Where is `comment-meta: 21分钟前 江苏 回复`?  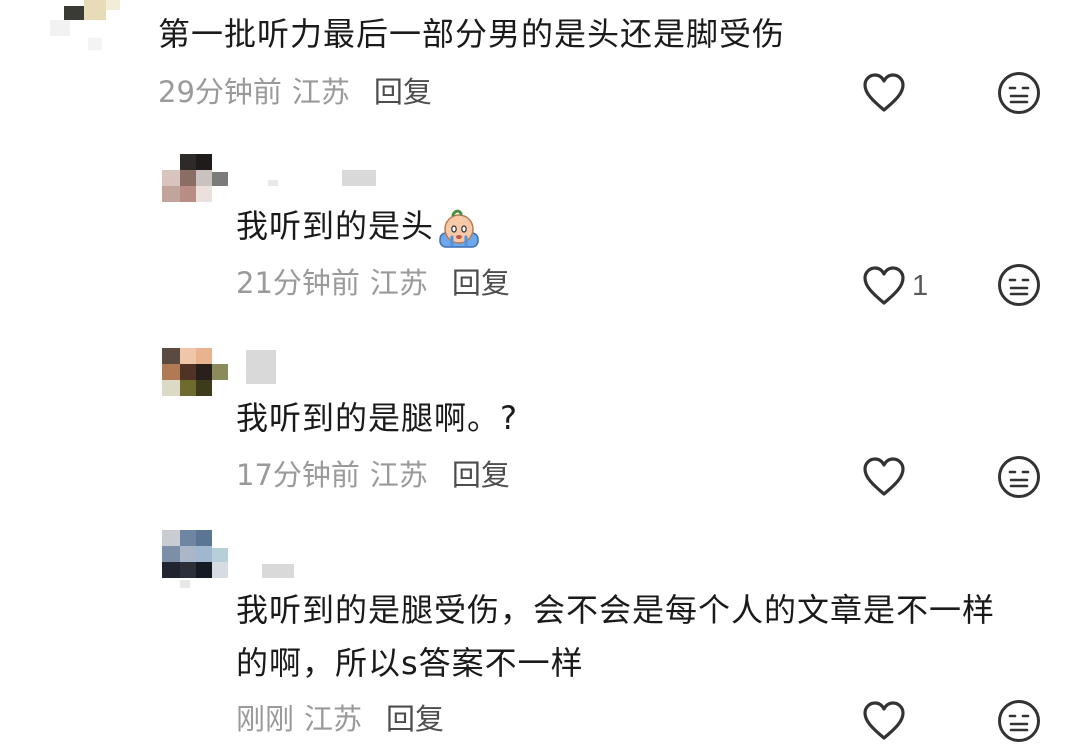
comment-meta: 21分钟前 江苏 回复 is located at coordinates (373, 283).